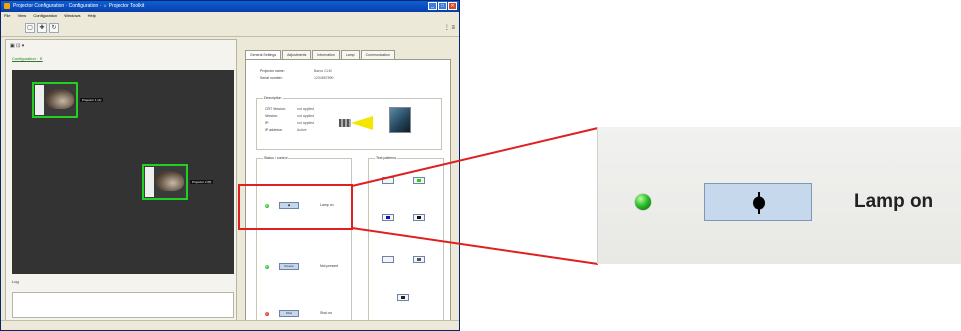 The image size is (961, 331). Describe the element at coordinates (289, 266) in the screenshot. I see `freeze-button: Freeze` at that location.